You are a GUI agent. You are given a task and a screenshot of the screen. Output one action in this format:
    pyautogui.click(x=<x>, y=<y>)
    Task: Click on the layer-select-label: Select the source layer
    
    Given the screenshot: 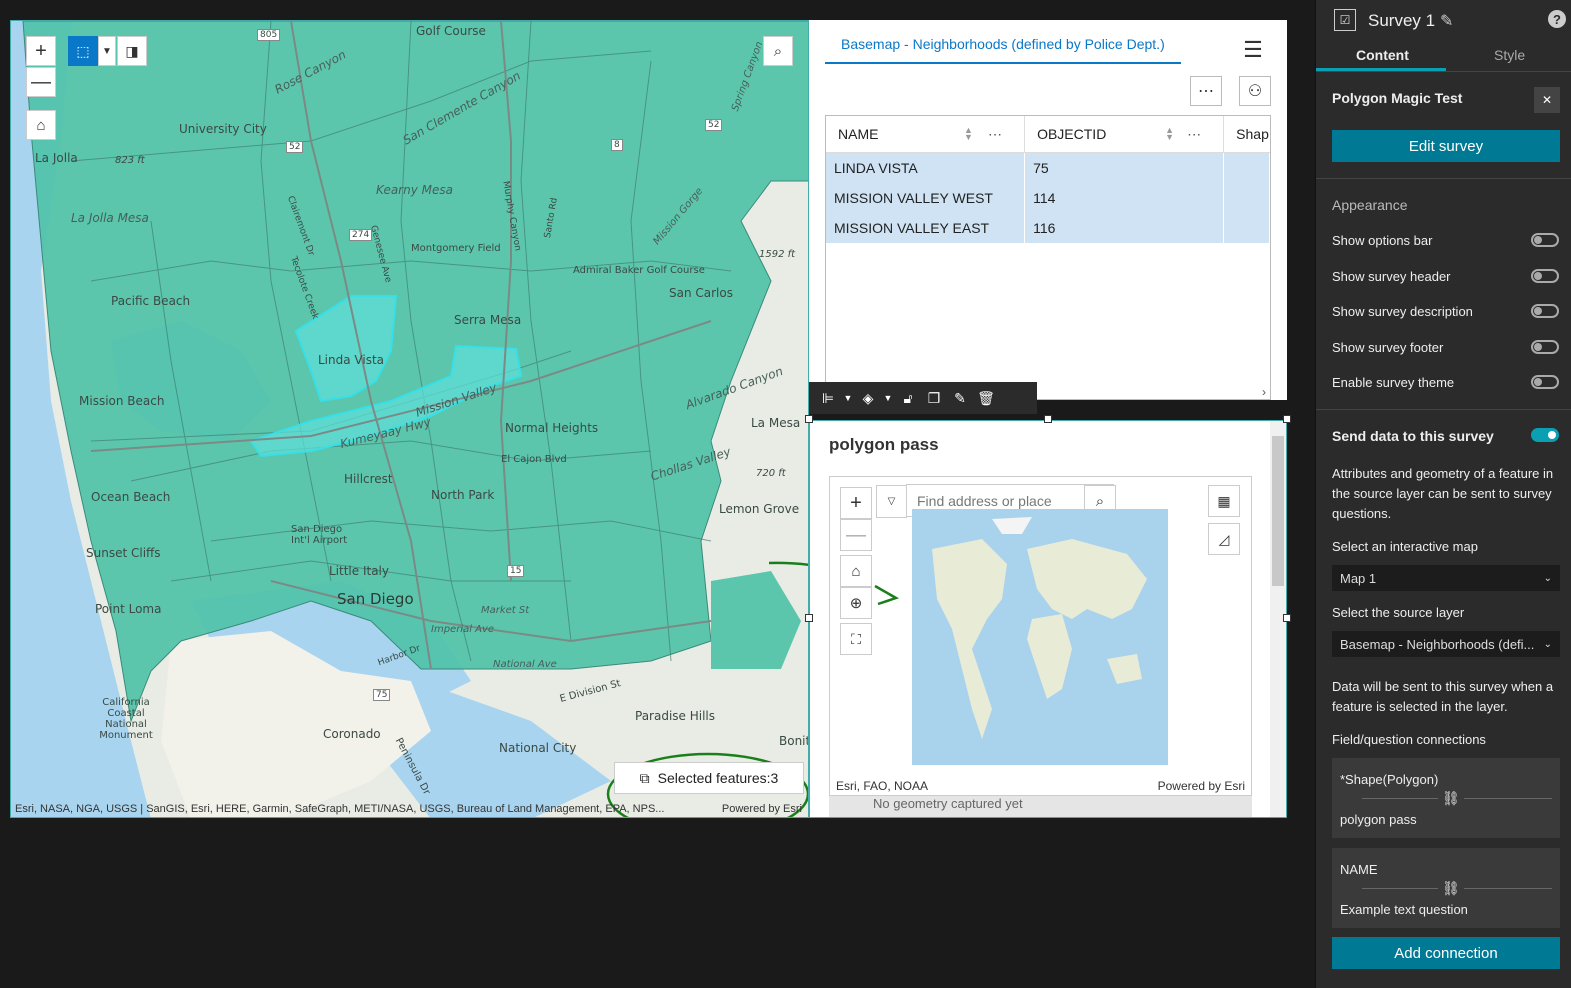 What is the action you would take?
    pyautogui.click(x=1398, y=612)
    